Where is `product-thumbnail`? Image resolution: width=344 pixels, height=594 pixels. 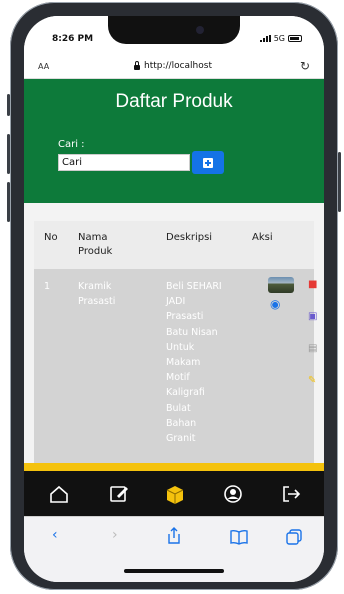 product-thumbnail is located at coordinates (281, 285).